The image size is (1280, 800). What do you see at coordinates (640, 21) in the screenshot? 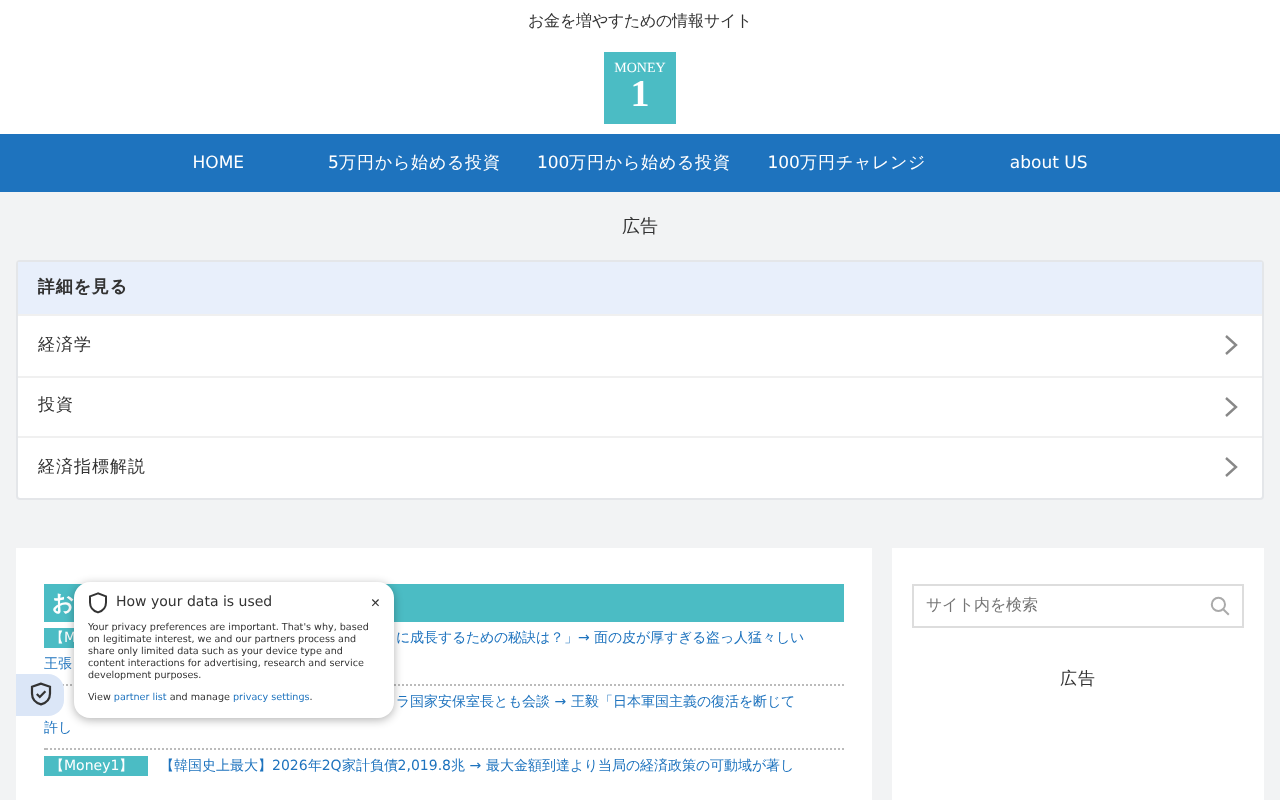
I see `site-tagline: お金を増やすための情報サイト` at bounding box center [640, 21].